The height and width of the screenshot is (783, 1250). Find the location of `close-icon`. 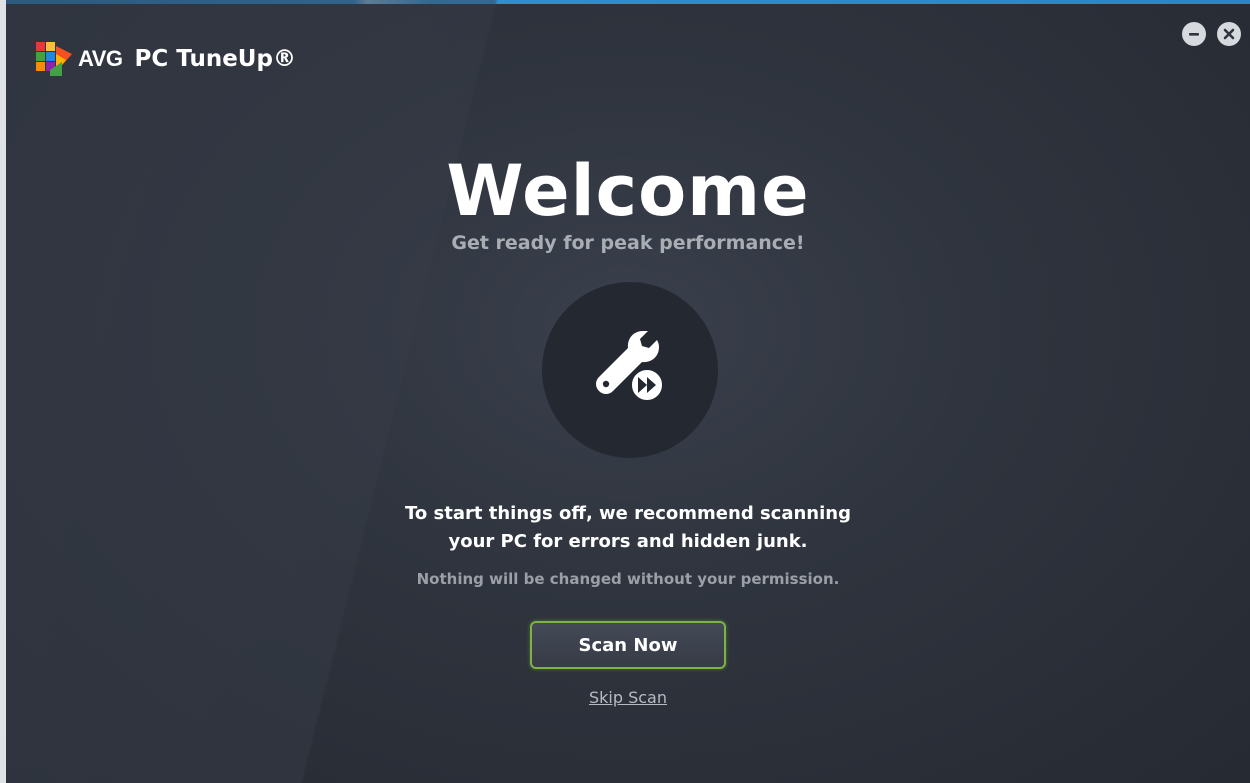

close-icon is located at coordinates (1229, 34).